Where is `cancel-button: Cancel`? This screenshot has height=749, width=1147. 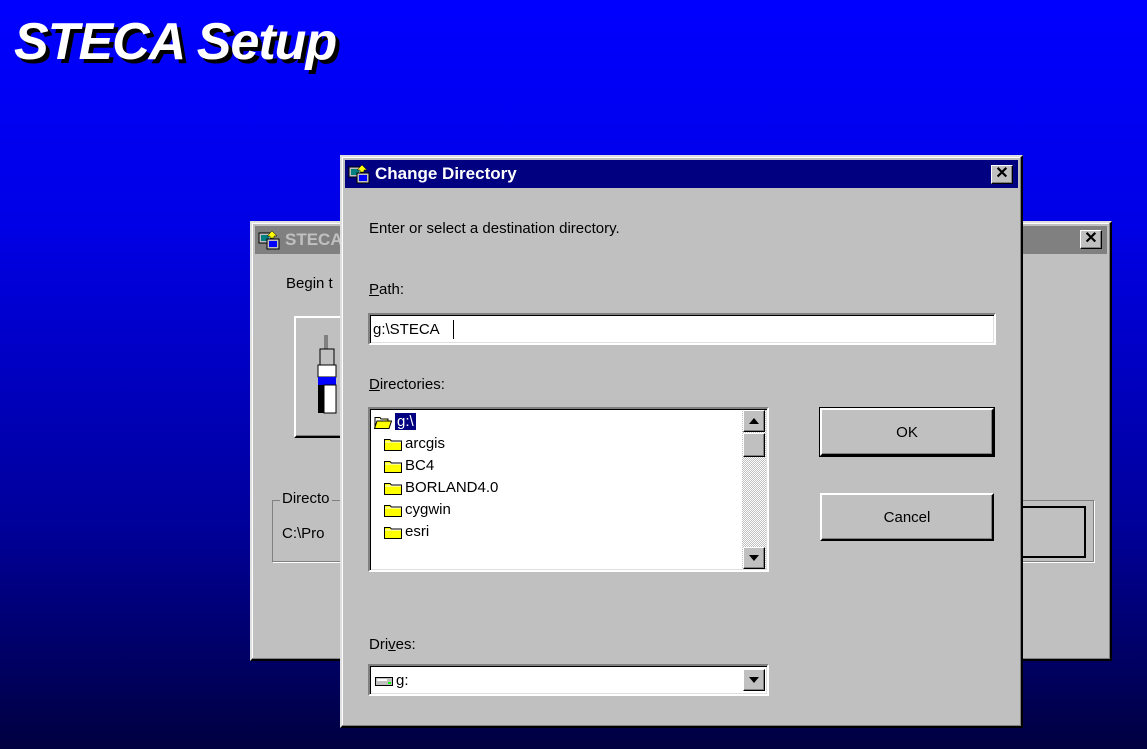 cancel-button: Cancel is located at coordinates (907, 517).